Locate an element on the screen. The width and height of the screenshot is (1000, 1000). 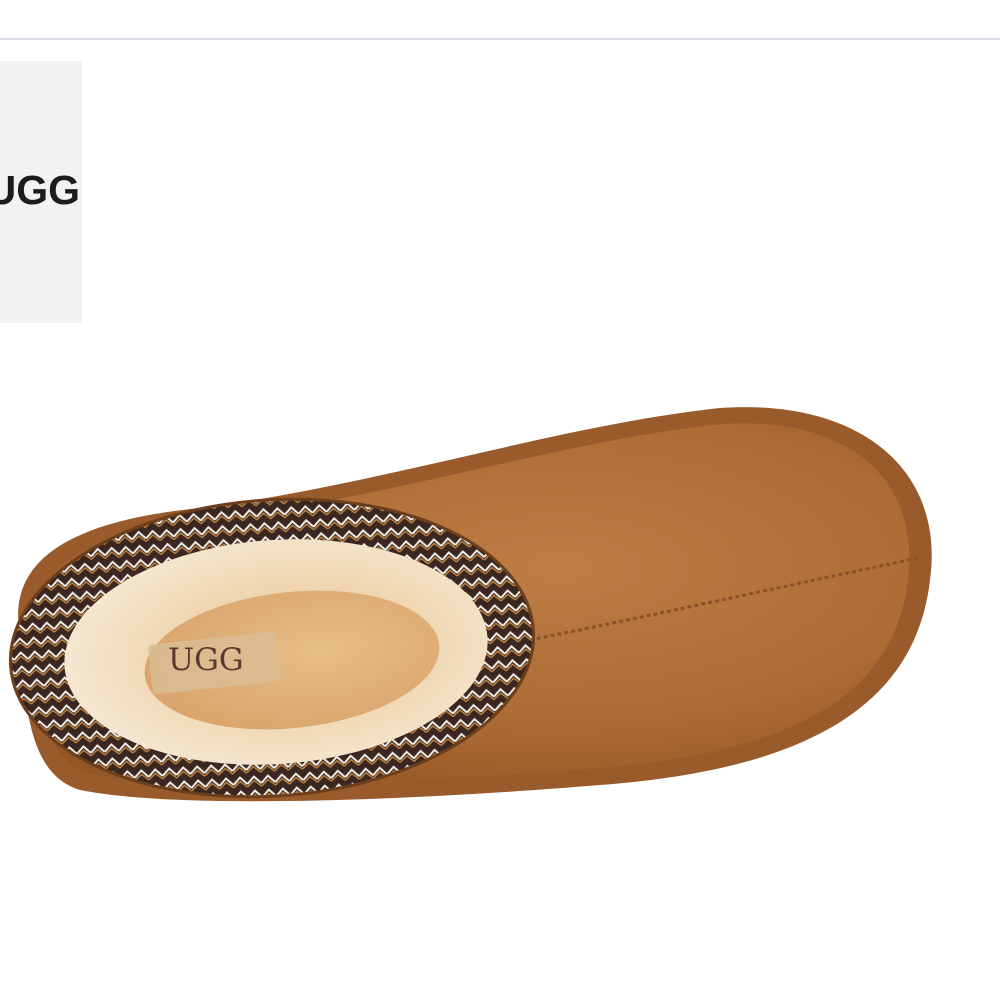
header-divider is located at coordinates (500, 39).